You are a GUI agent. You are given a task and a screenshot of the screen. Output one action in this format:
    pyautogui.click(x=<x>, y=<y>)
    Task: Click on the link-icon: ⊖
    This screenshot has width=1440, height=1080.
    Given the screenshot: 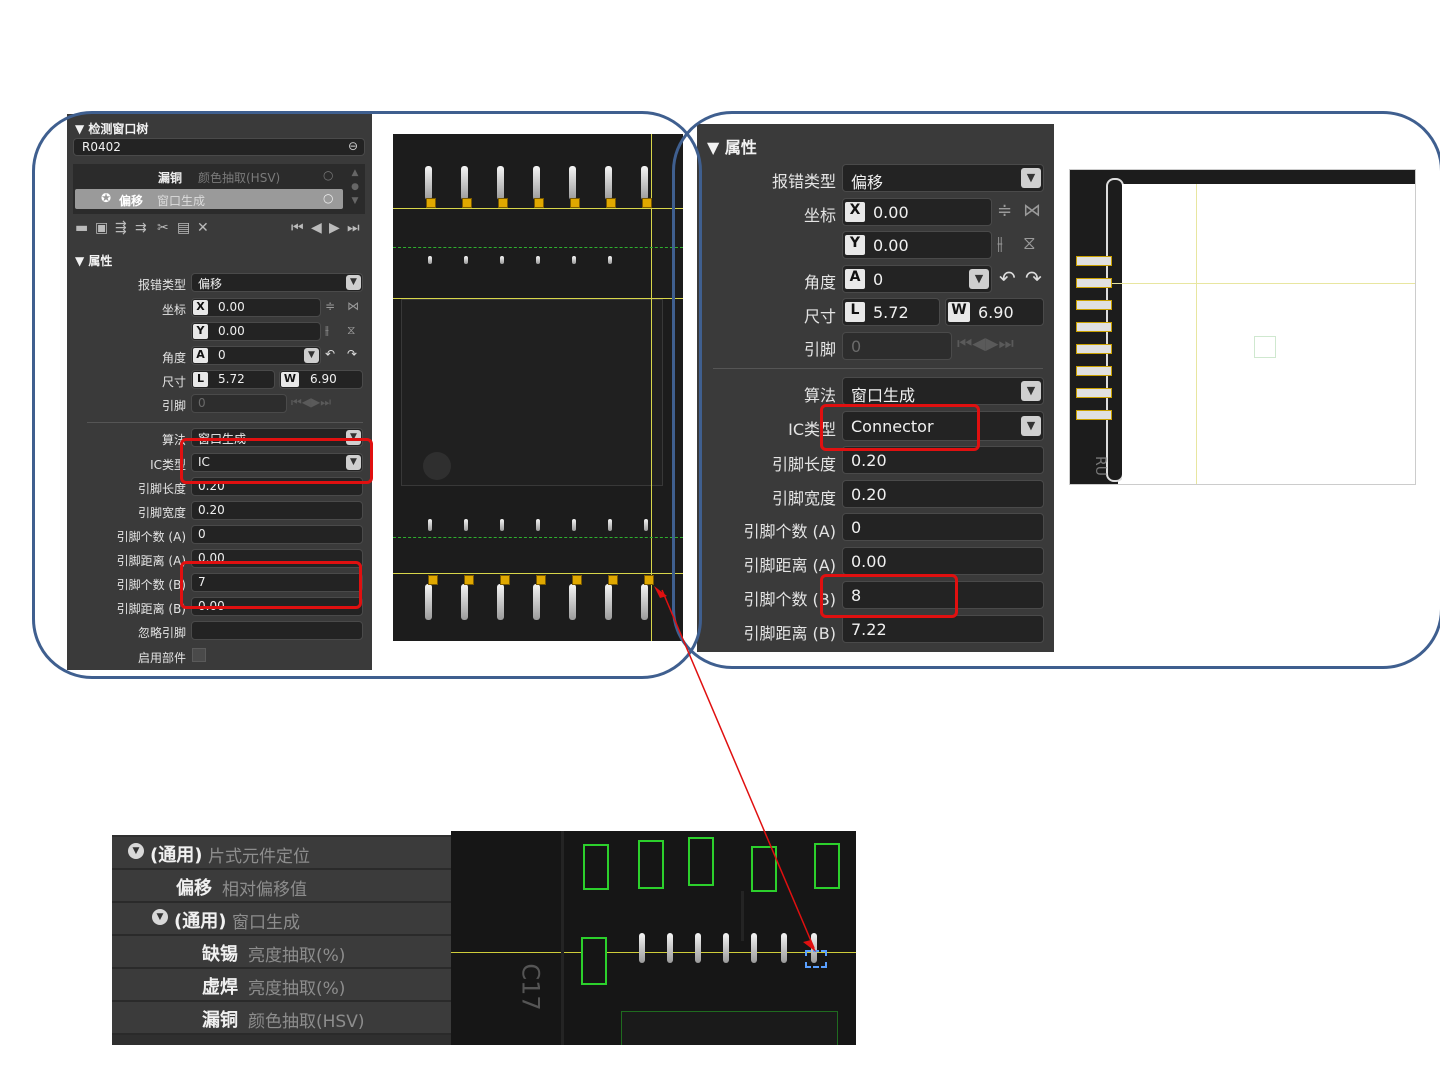 What is the action you would take?
    pyautogui.click(x=353, y=146)
    